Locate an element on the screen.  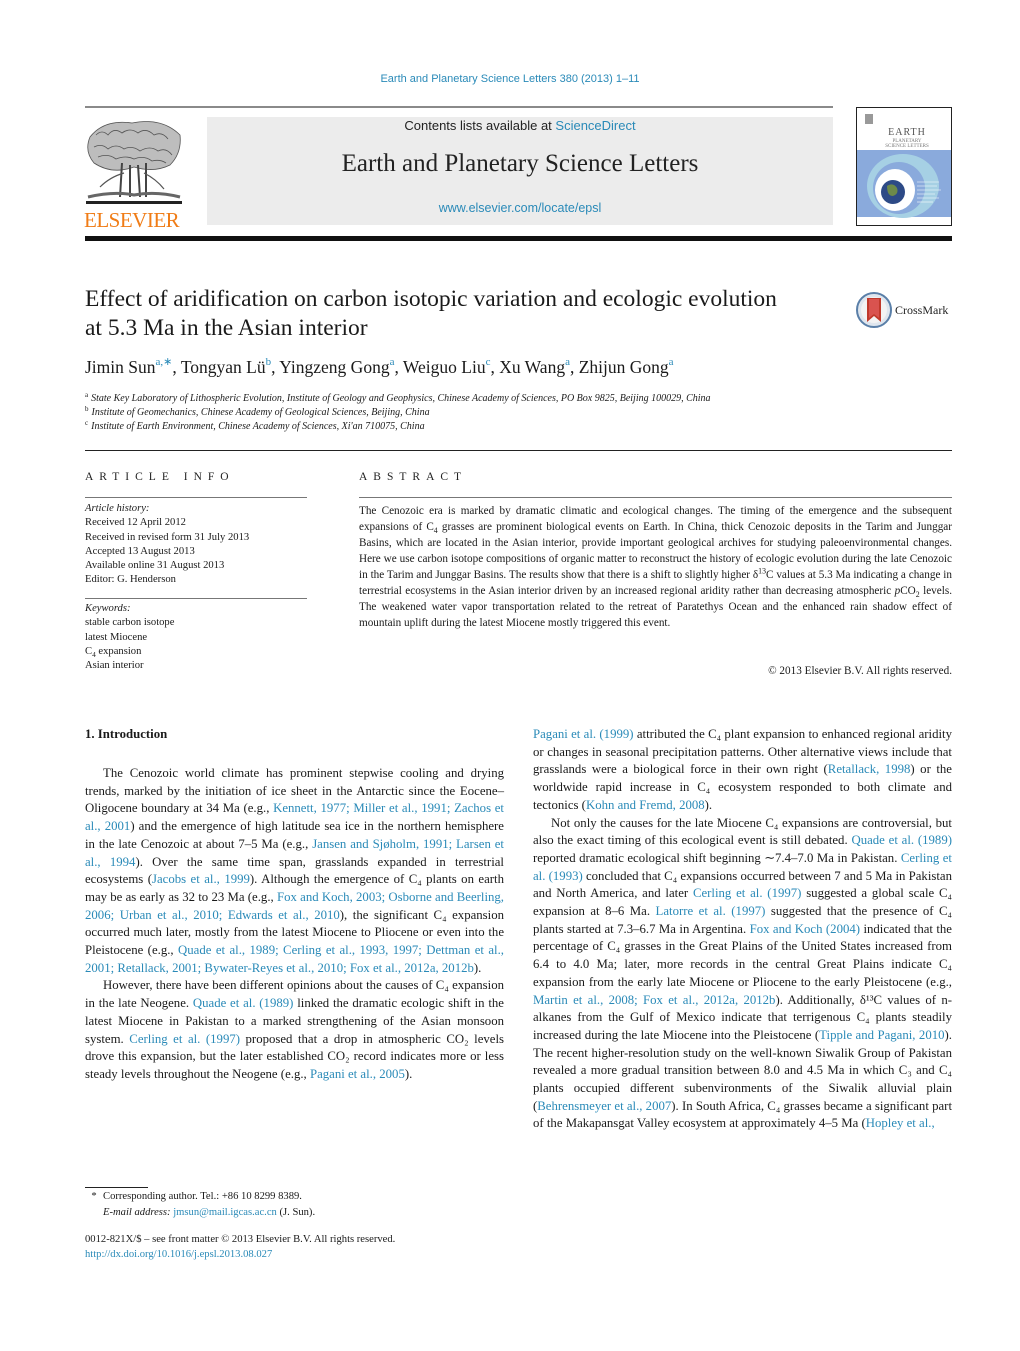
article-info-heading: ARTICLE INFO is located at coordinates (160, 477).